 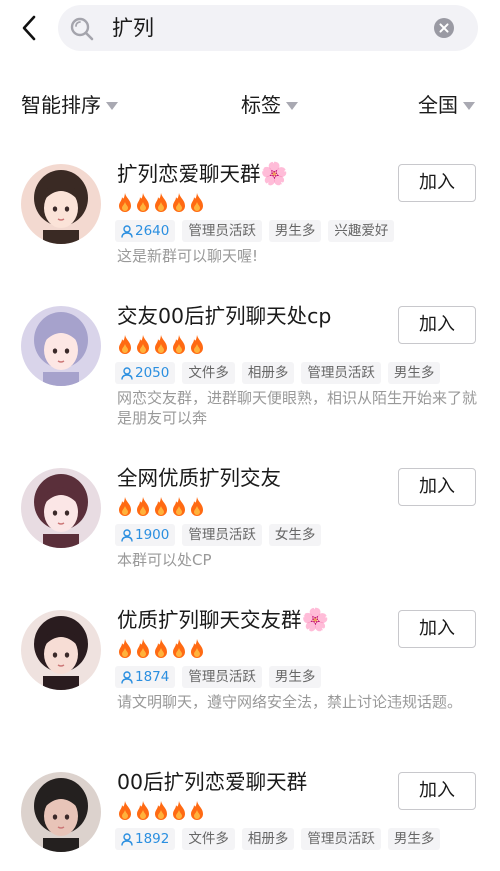 I want to click on member-count-tag: 1892, so click(x=145, y=839).